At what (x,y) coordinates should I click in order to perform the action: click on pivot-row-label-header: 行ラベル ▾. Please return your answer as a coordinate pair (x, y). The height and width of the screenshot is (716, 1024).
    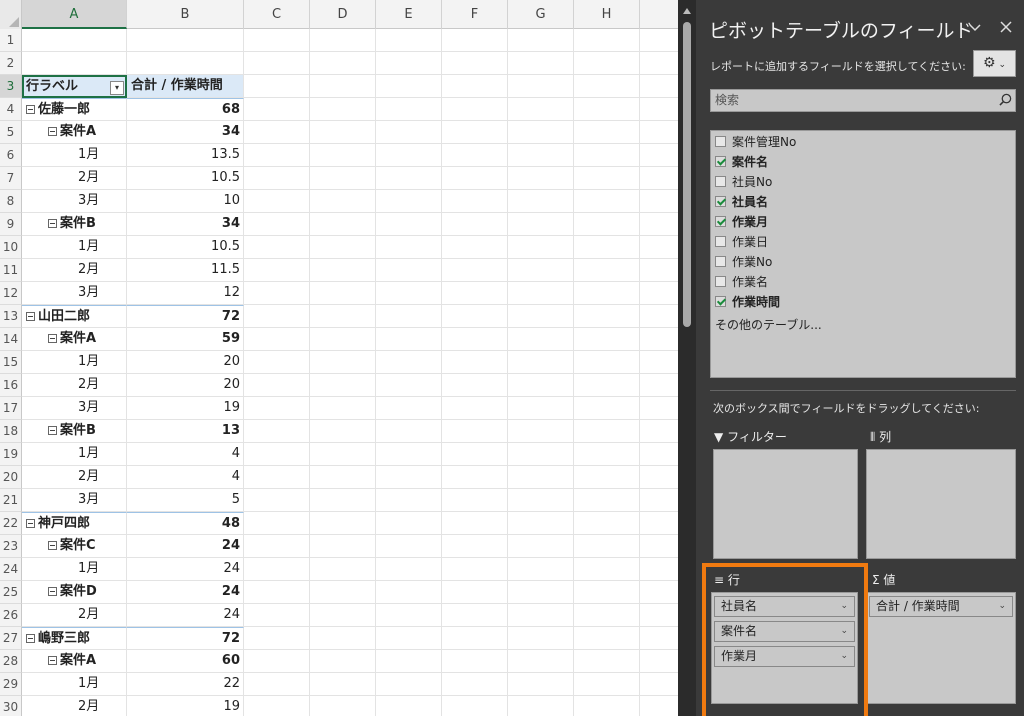
    Looking at the image, I should click on (74, 86).